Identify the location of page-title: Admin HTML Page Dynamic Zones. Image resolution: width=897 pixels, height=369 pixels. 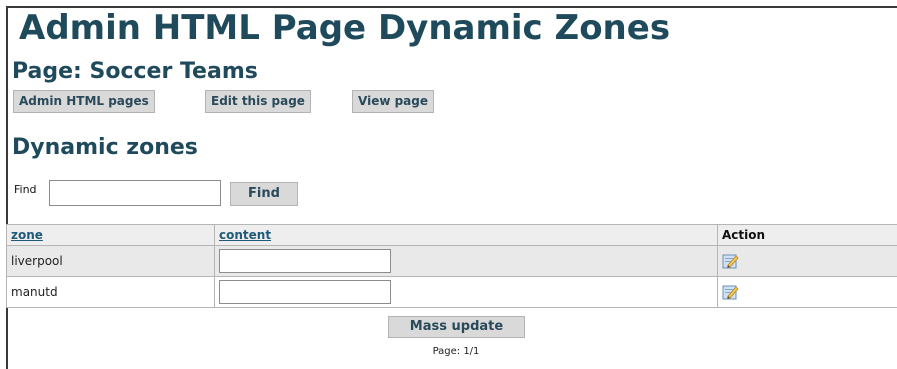
(345, 28).